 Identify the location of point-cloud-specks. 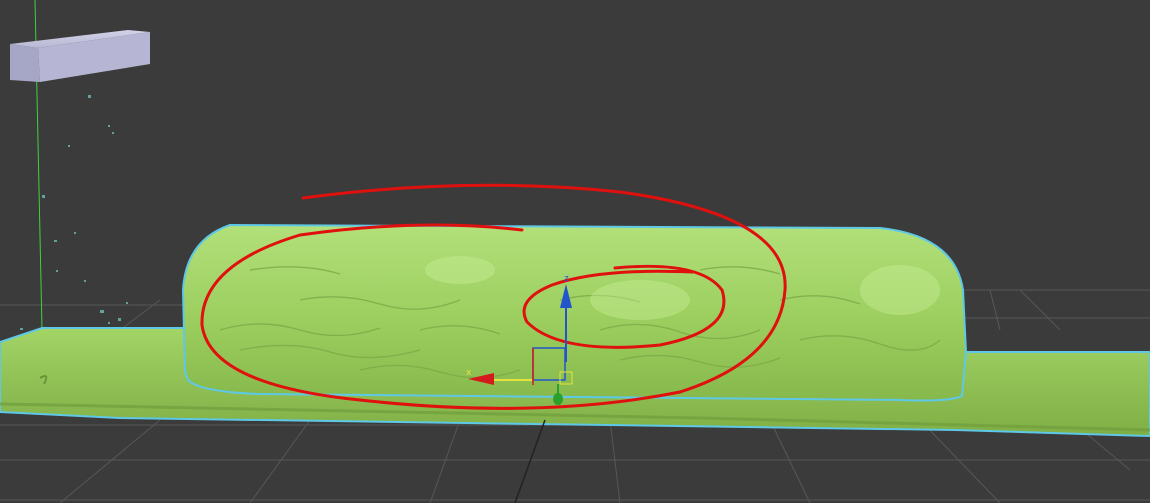
(74, 212).